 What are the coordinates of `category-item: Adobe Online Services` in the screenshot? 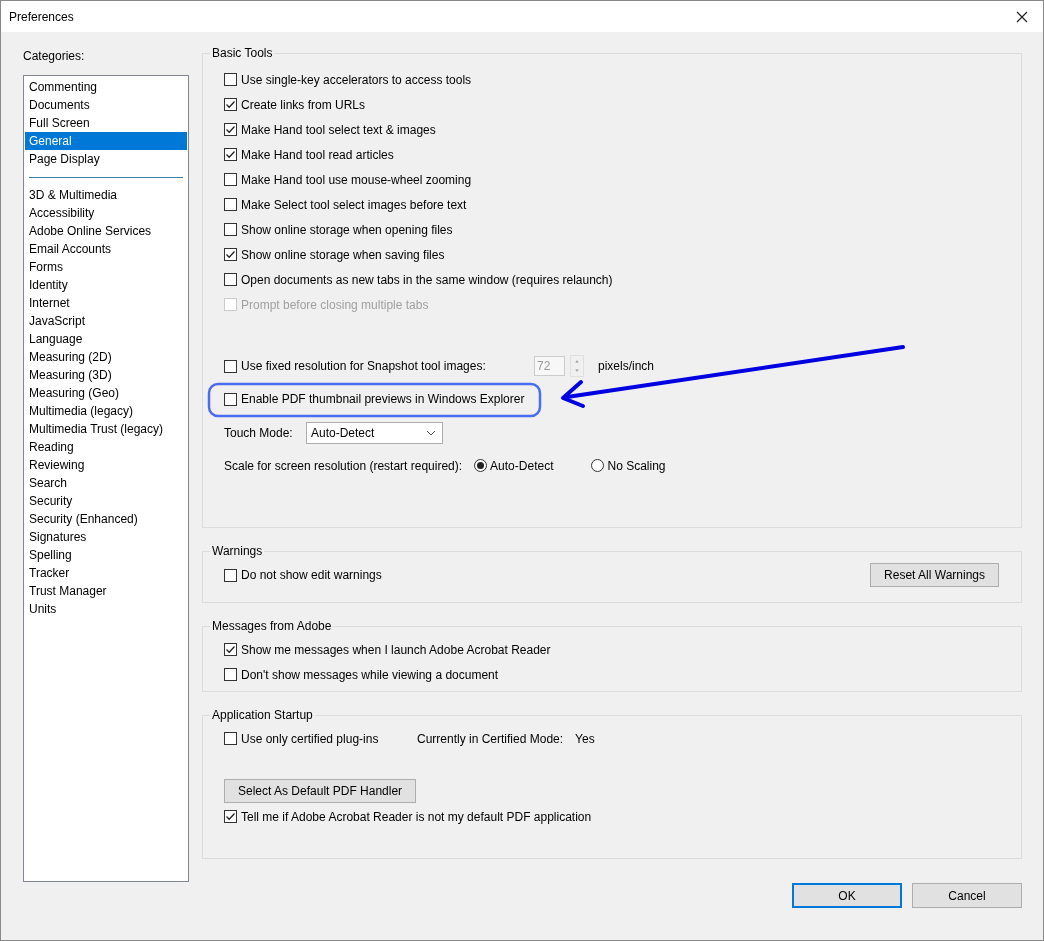 It's located at (106, 231).